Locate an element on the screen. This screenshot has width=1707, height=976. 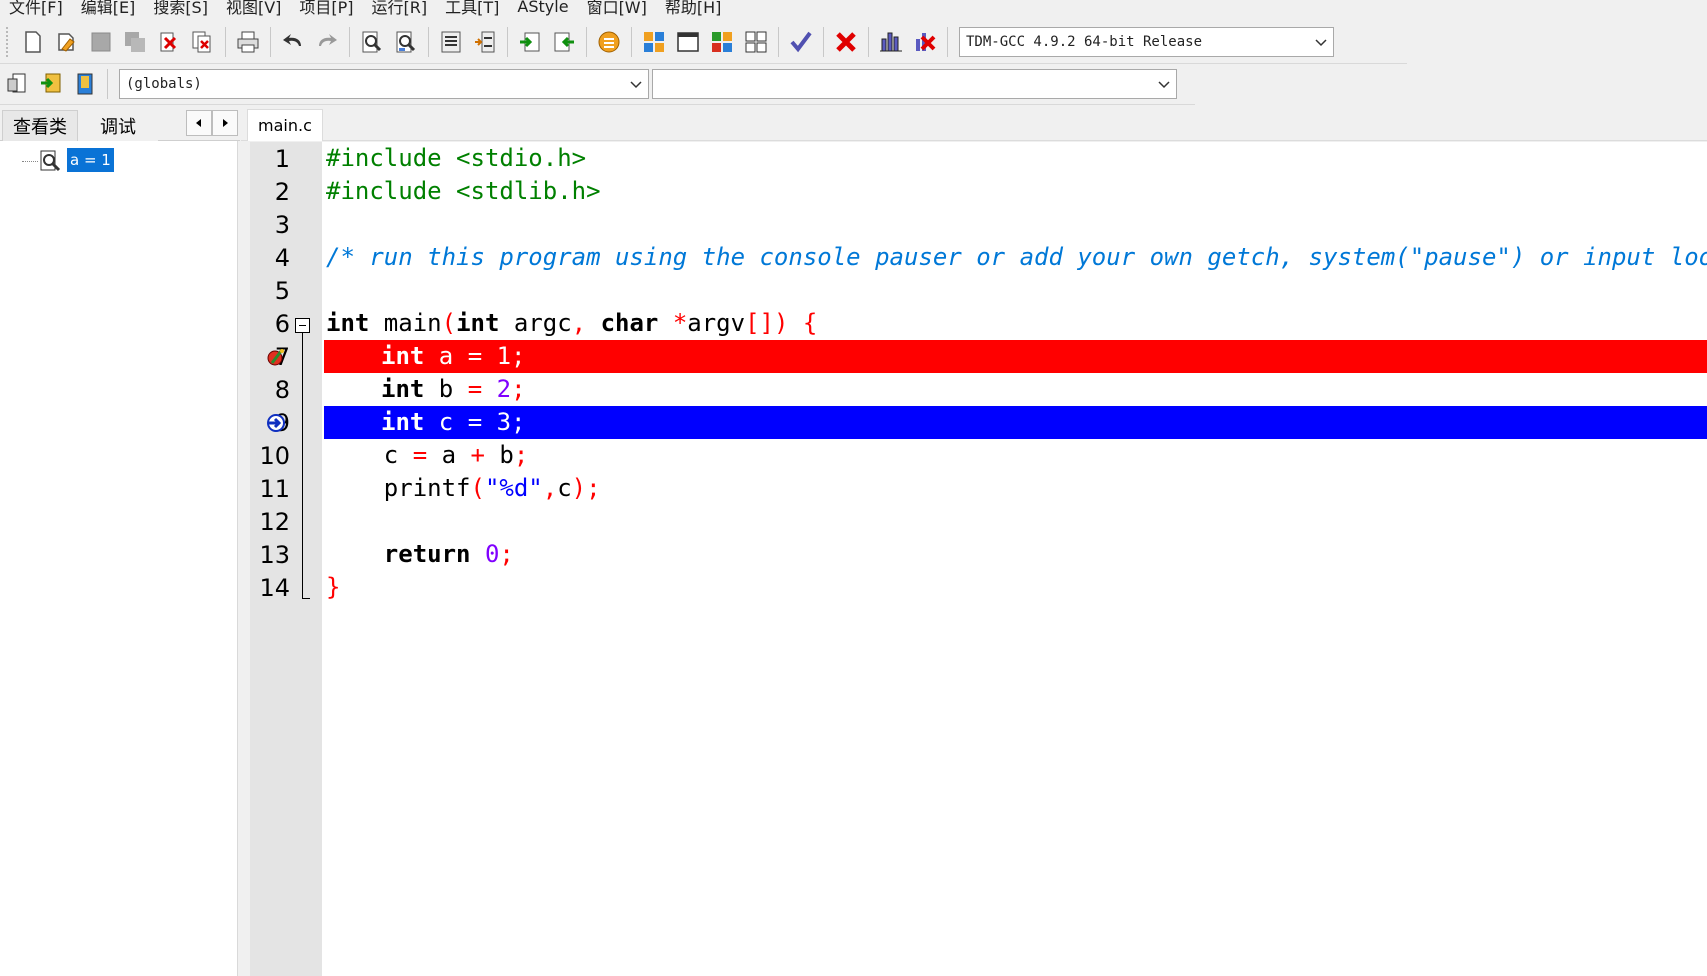
globals-select: (globals) is located at coordinates (384, 84).